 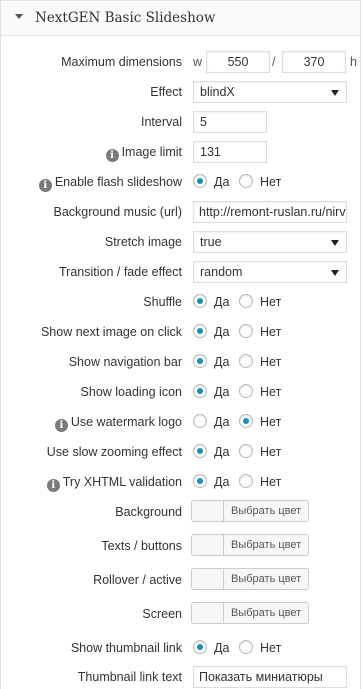 What do you see at coordinates (137, 580) in the screenshot?
I see `rollover-color-label: Rollover / active` at bounding box center [137, 580].